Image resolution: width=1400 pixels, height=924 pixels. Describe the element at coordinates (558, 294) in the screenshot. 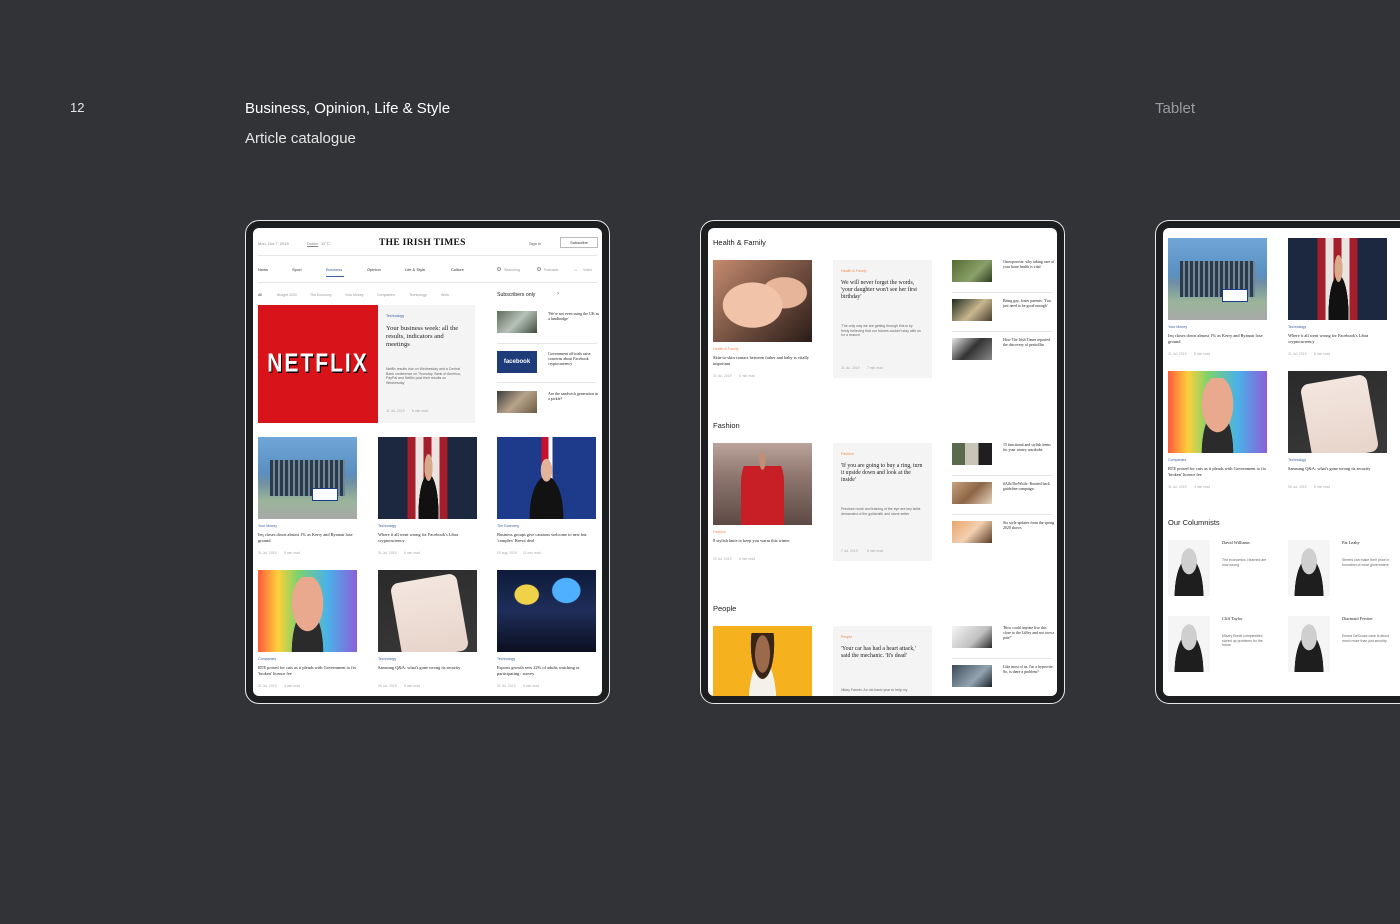

I see `chevron-right-icon: ›` at that location.